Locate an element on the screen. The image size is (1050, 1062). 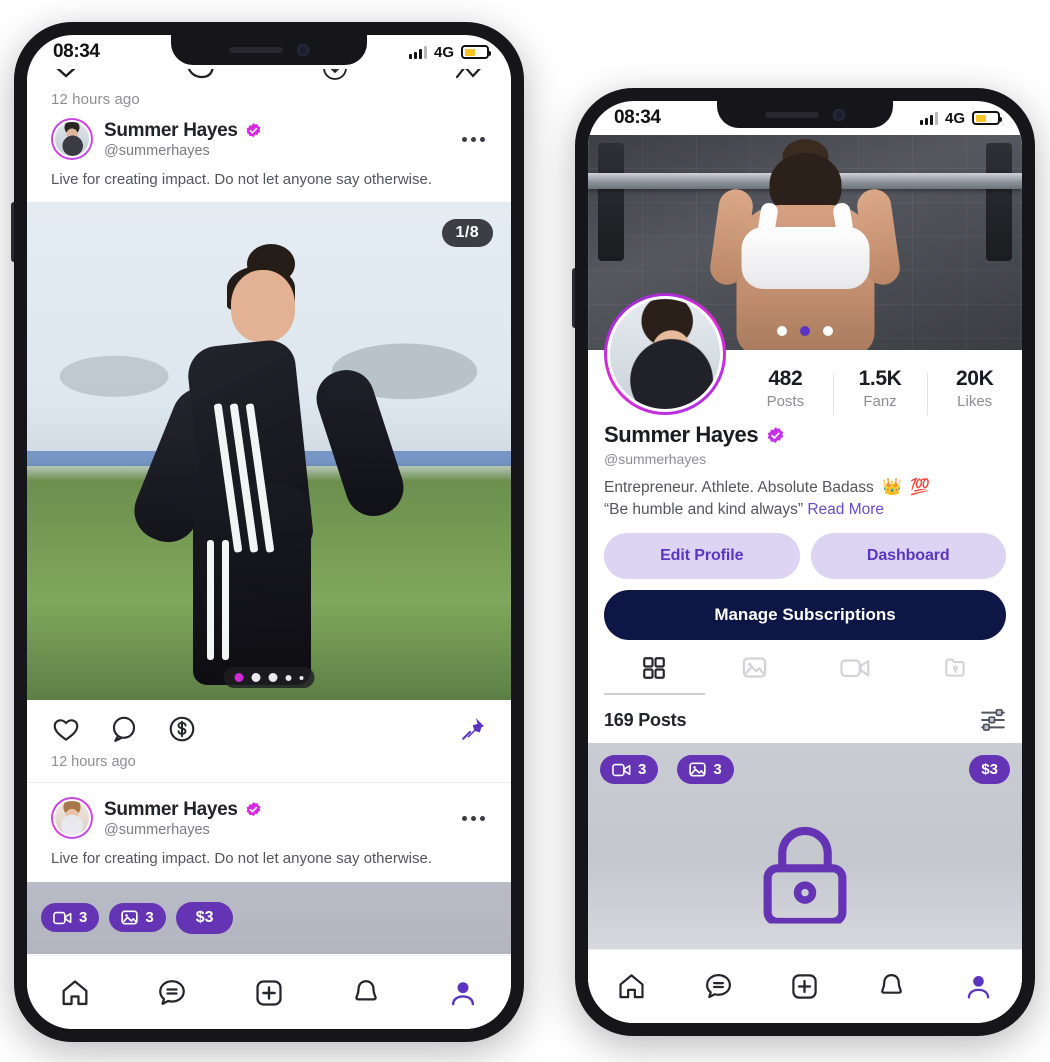
stat-posts: 482 Posts is located at coordinates (785, 388).